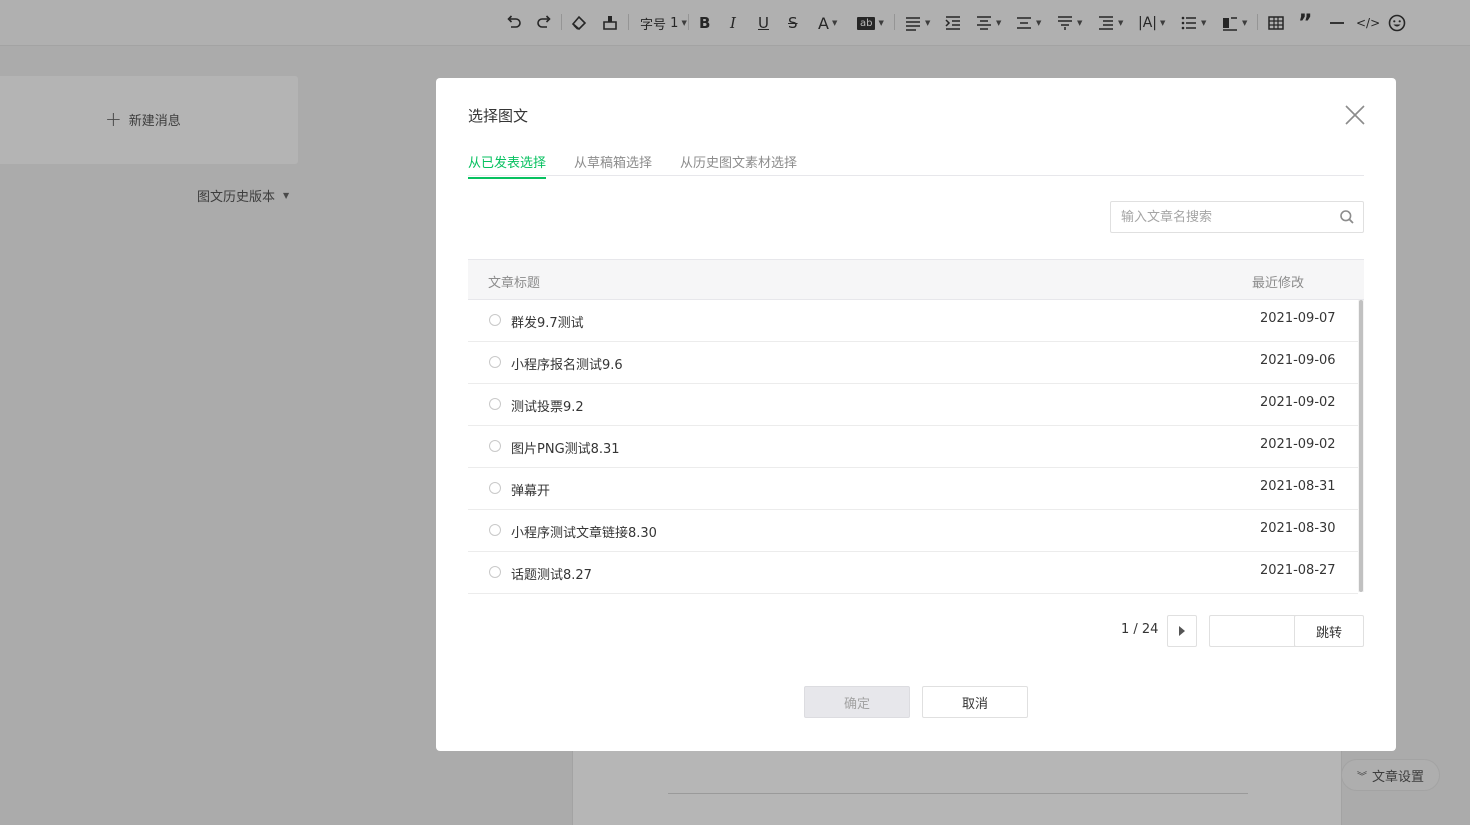  I want to click on confirm-button: 确定, so click(857, 702).